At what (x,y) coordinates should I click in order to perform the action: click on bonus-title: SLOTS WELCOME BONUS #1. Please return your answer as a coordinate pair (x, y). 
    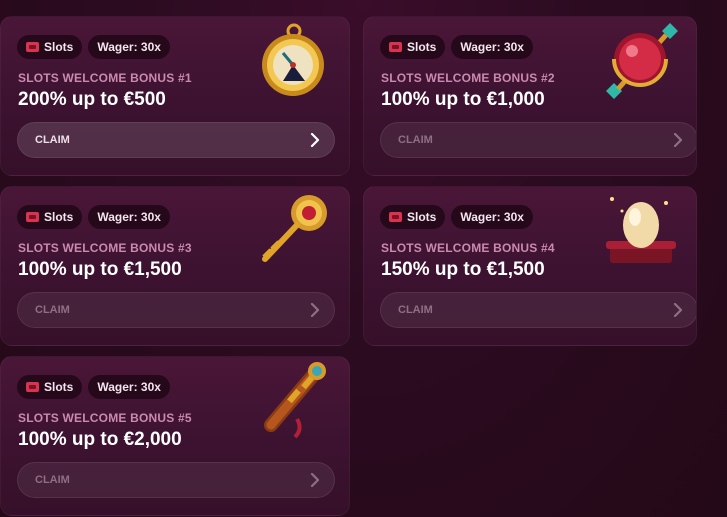
    Looking at the image, I should click on (105, 78).